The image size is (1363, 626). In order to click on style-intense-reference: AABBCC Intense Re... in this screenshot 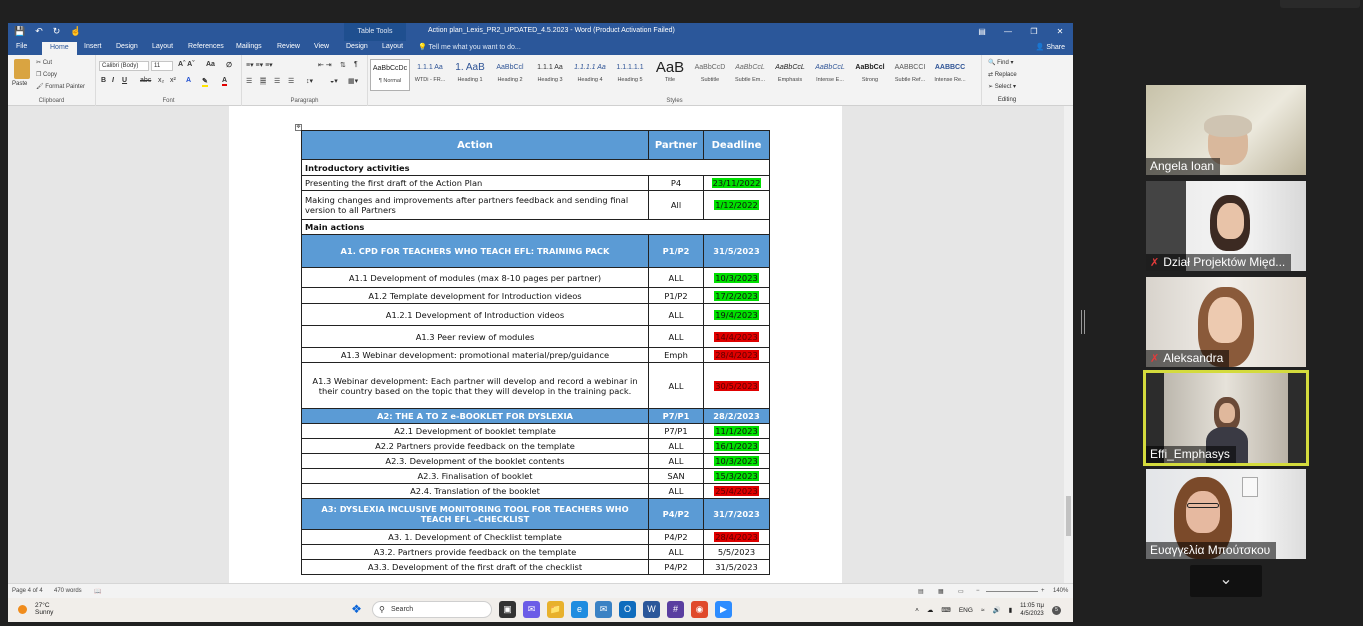, I will do `click(950, 75)`.